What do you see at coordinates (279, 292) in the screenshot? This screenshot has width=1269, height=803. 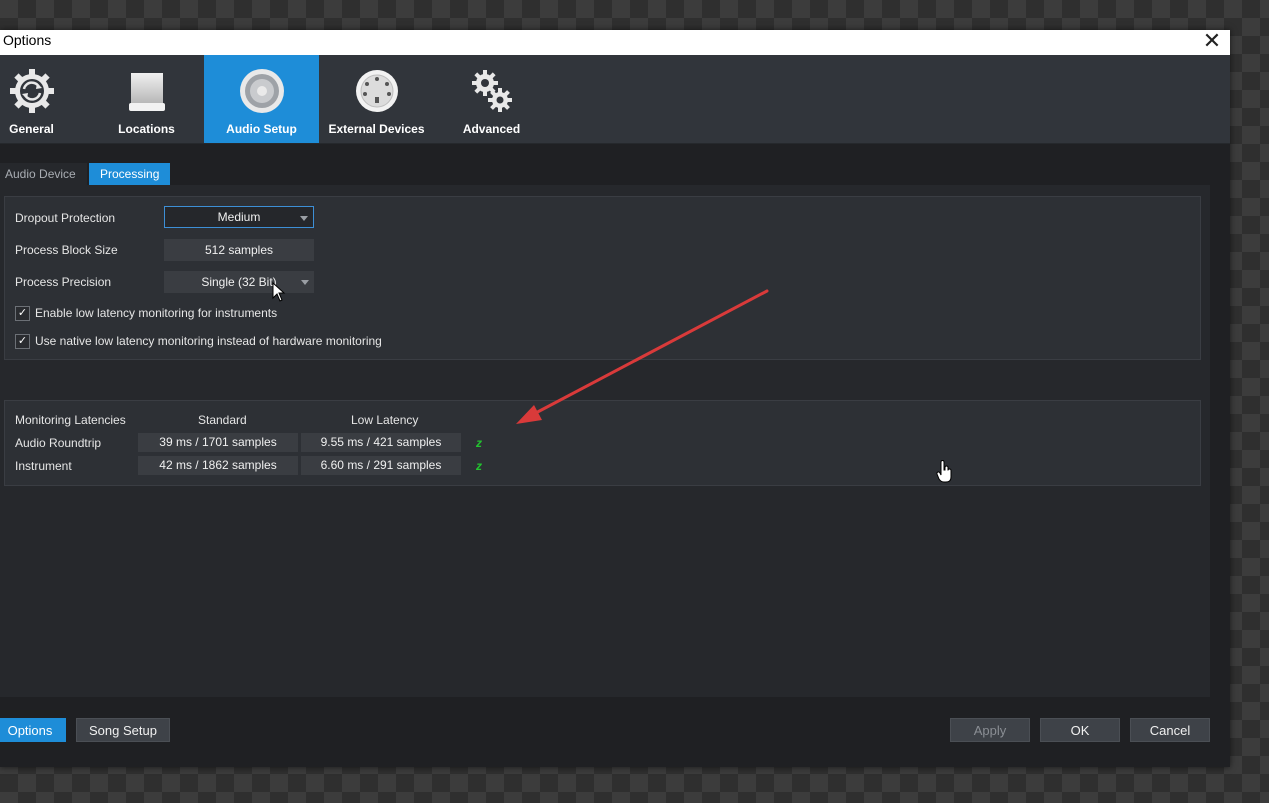 I see `mouse-pointer-icon` at bounding box center [279, 292].